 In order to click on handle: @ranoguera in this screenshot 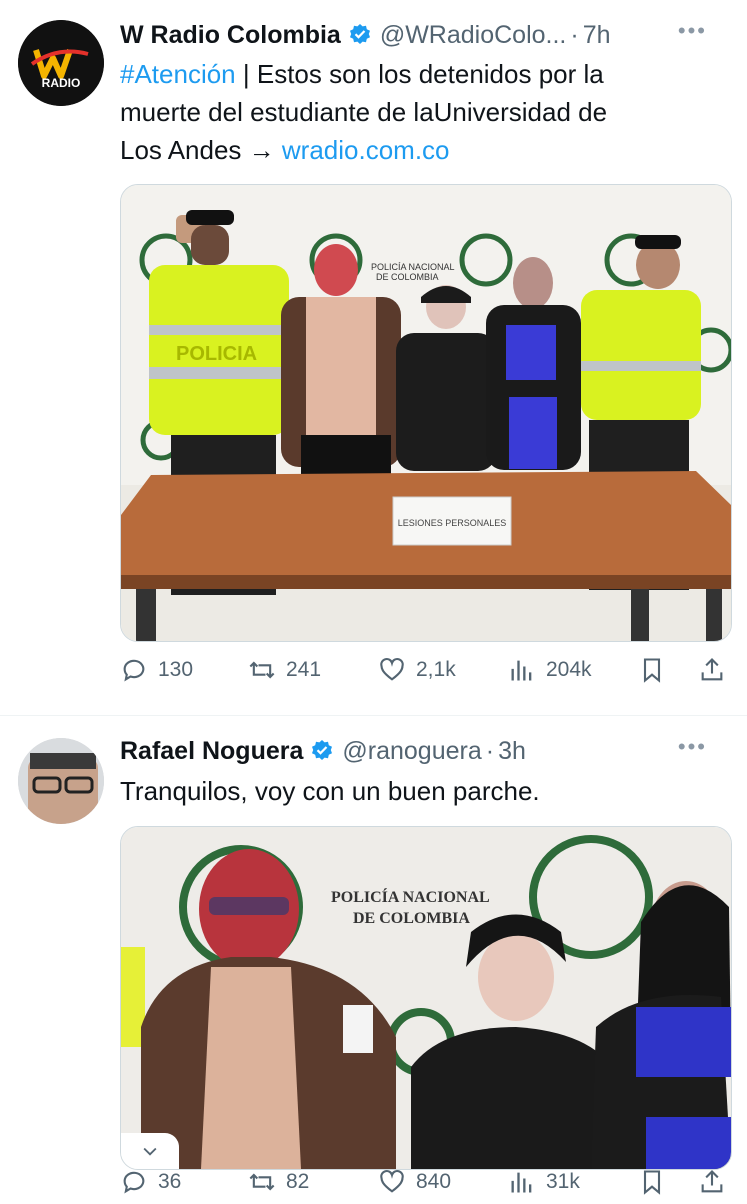, I will do `click(411, 751)`.